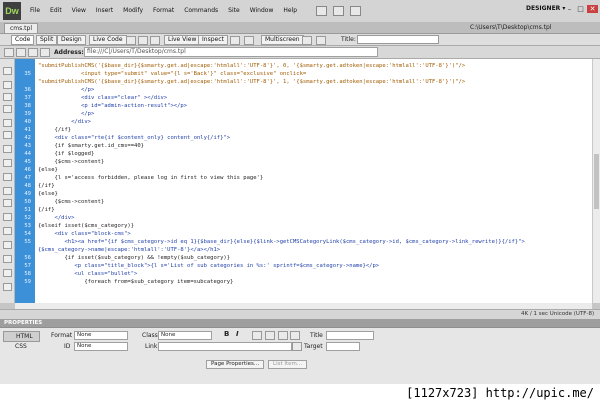 Image resolution: width=600 pixels, height=404 pixels. Describe the element at coordinates (108, 40) in the screenshot. I see `live-code-button: Live Code` at that location.